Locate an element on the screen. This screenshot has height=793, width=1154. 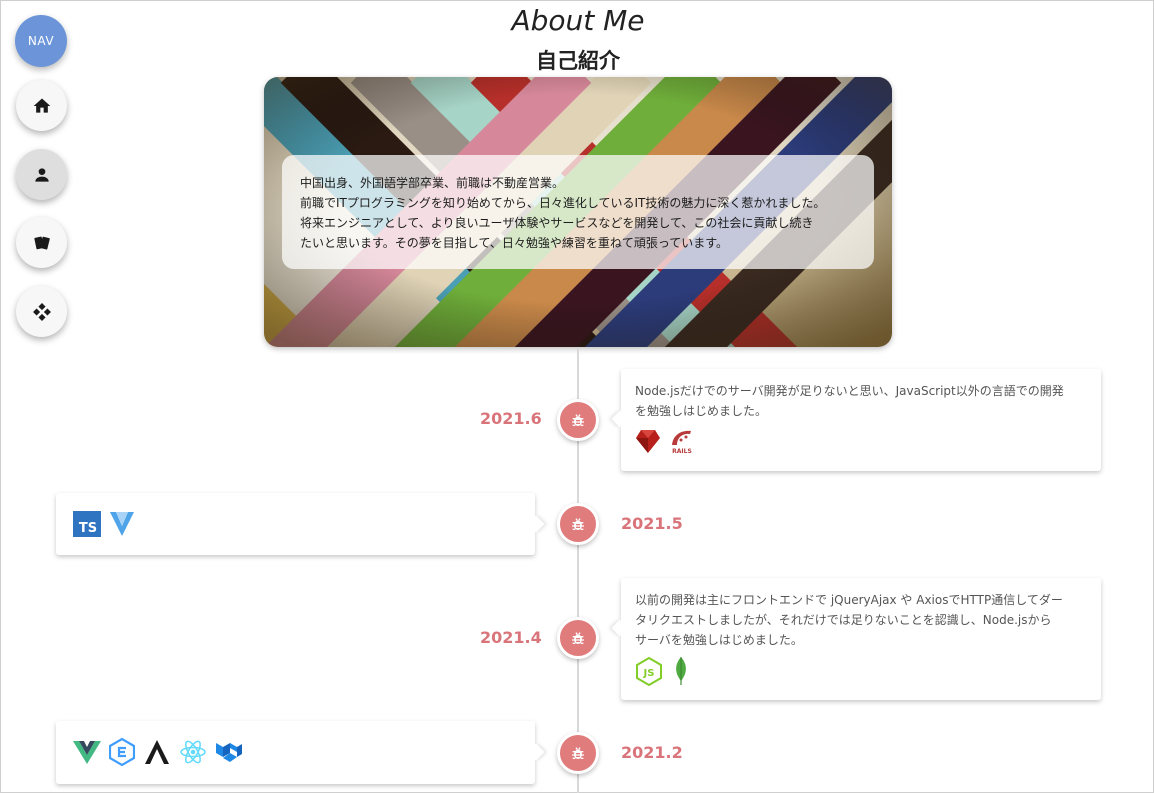
nav-works-button is located at coordinates (41, 242).